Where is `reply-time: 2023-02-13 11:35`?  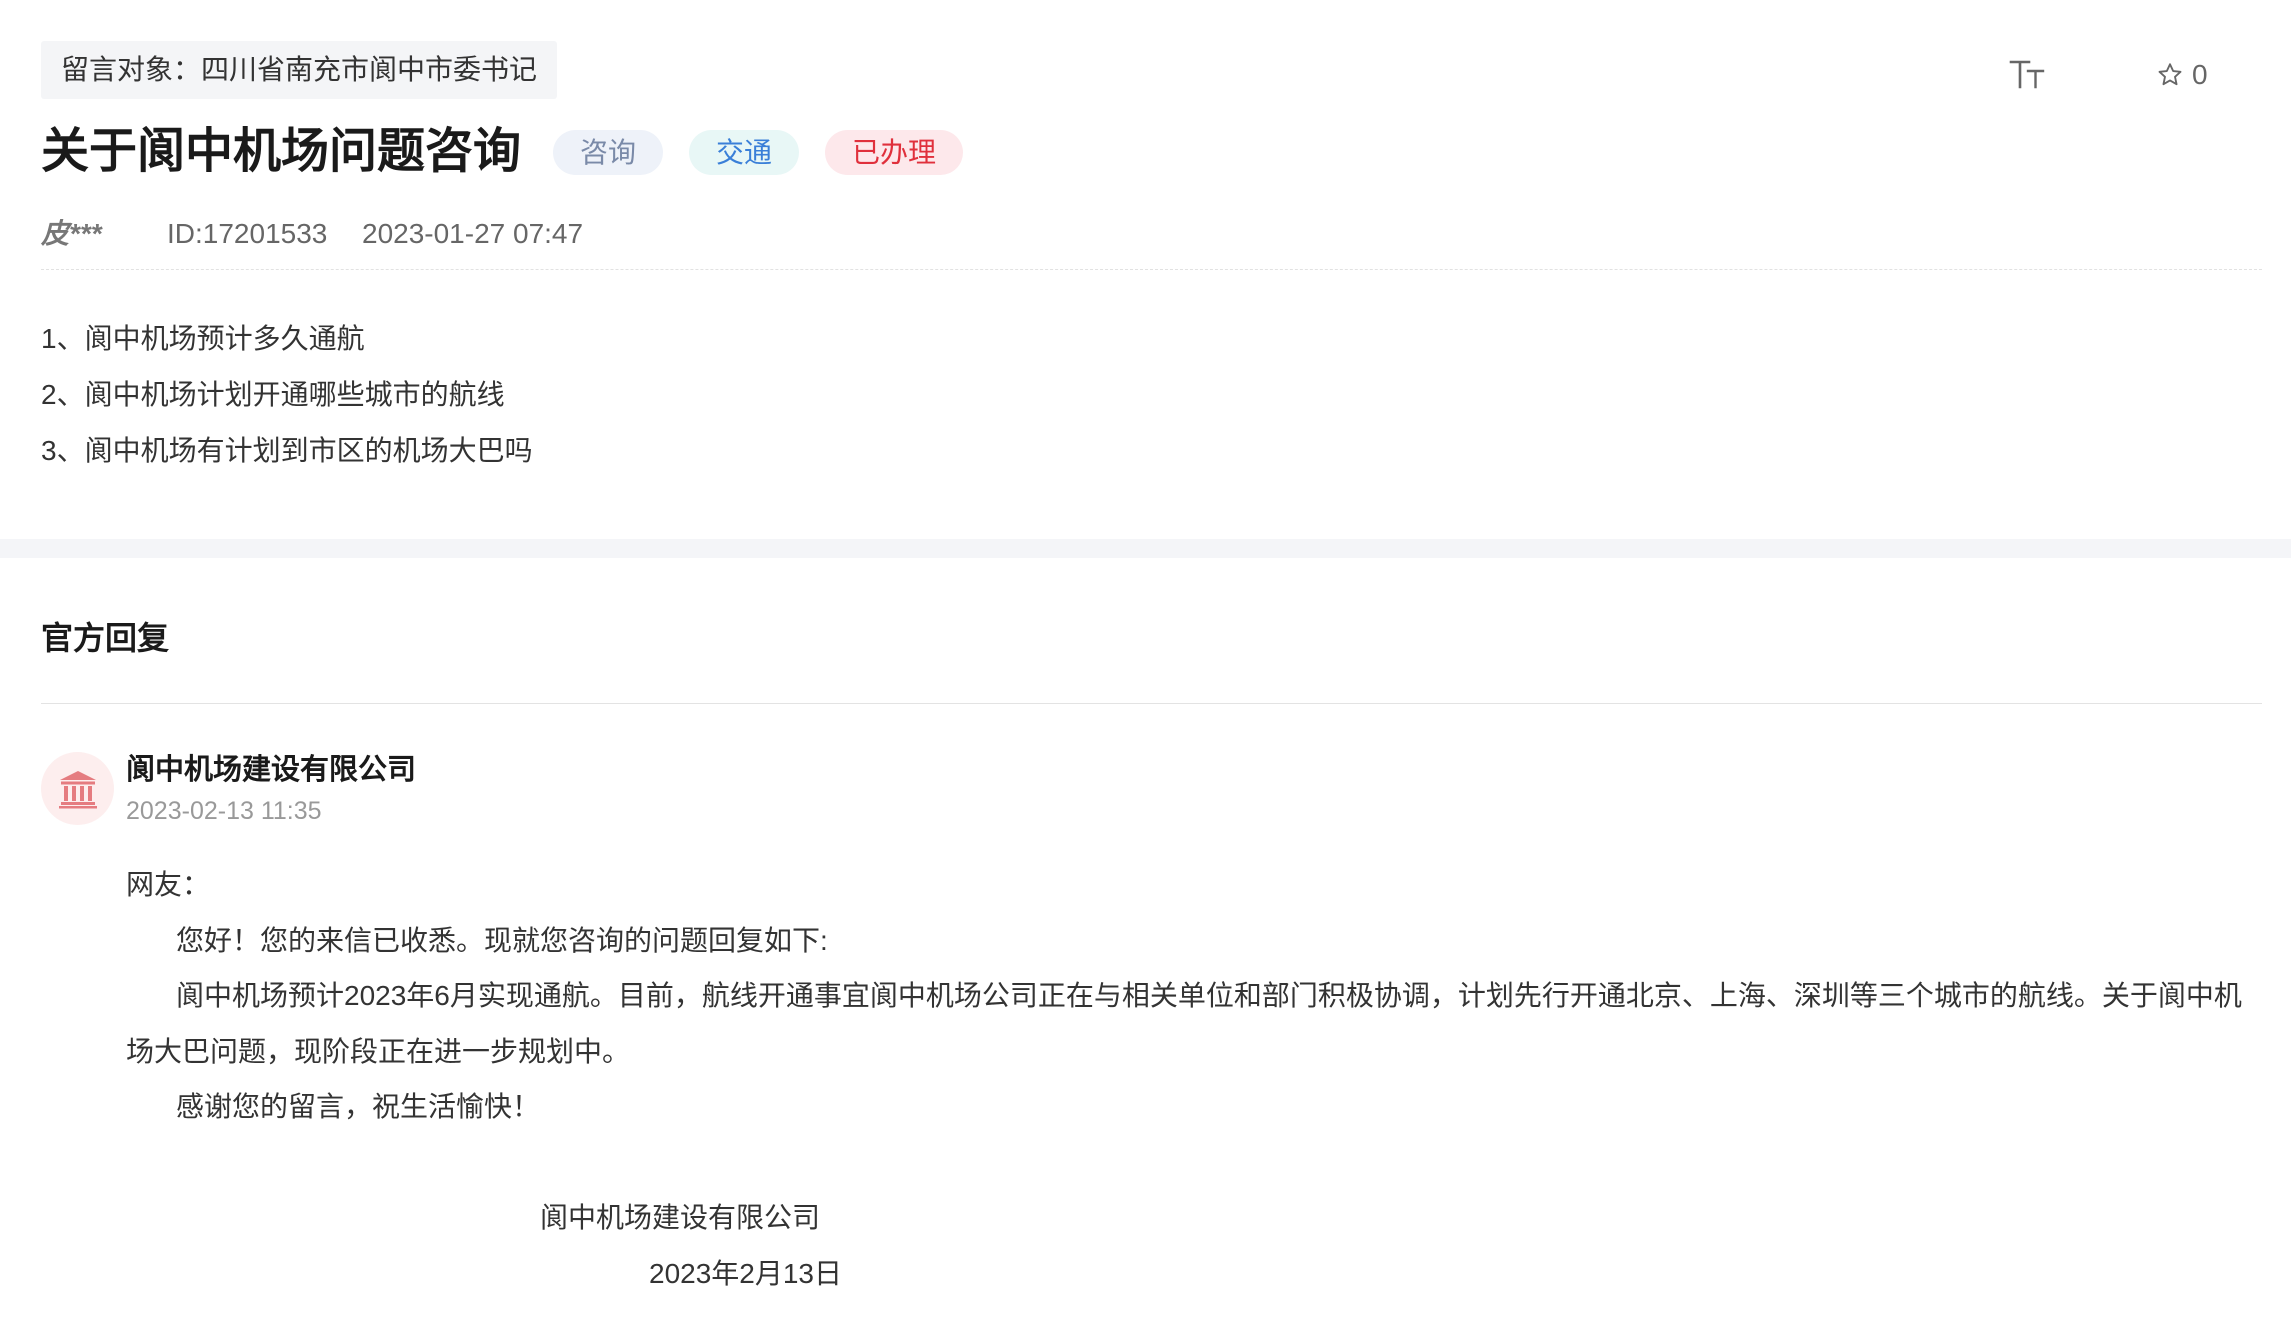
reply-time: 2023-02-13 11:35 is located at coordinates (224, 811).